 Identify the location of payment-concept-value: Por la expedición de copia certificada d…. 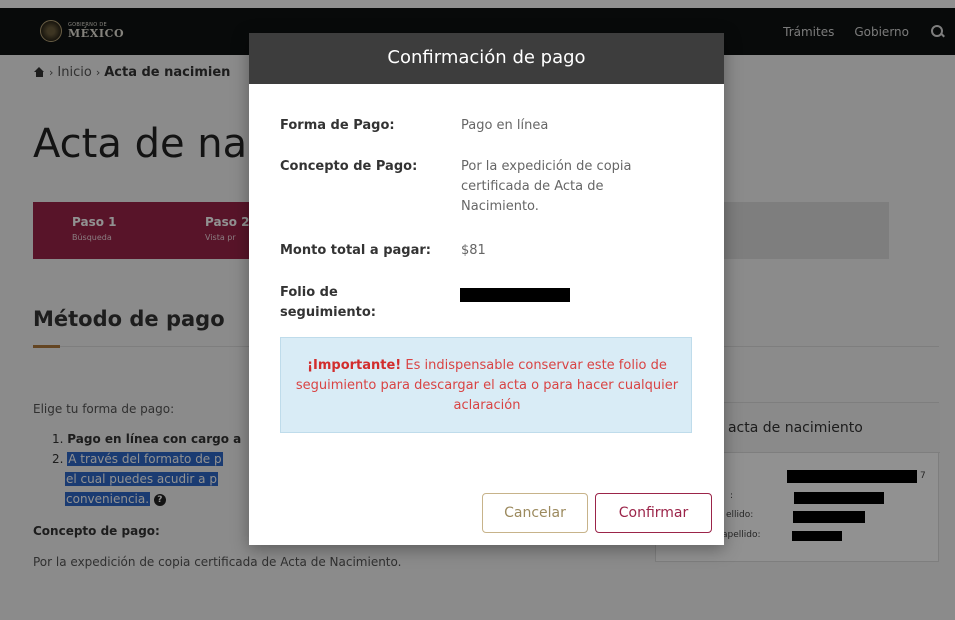
(546, 186).